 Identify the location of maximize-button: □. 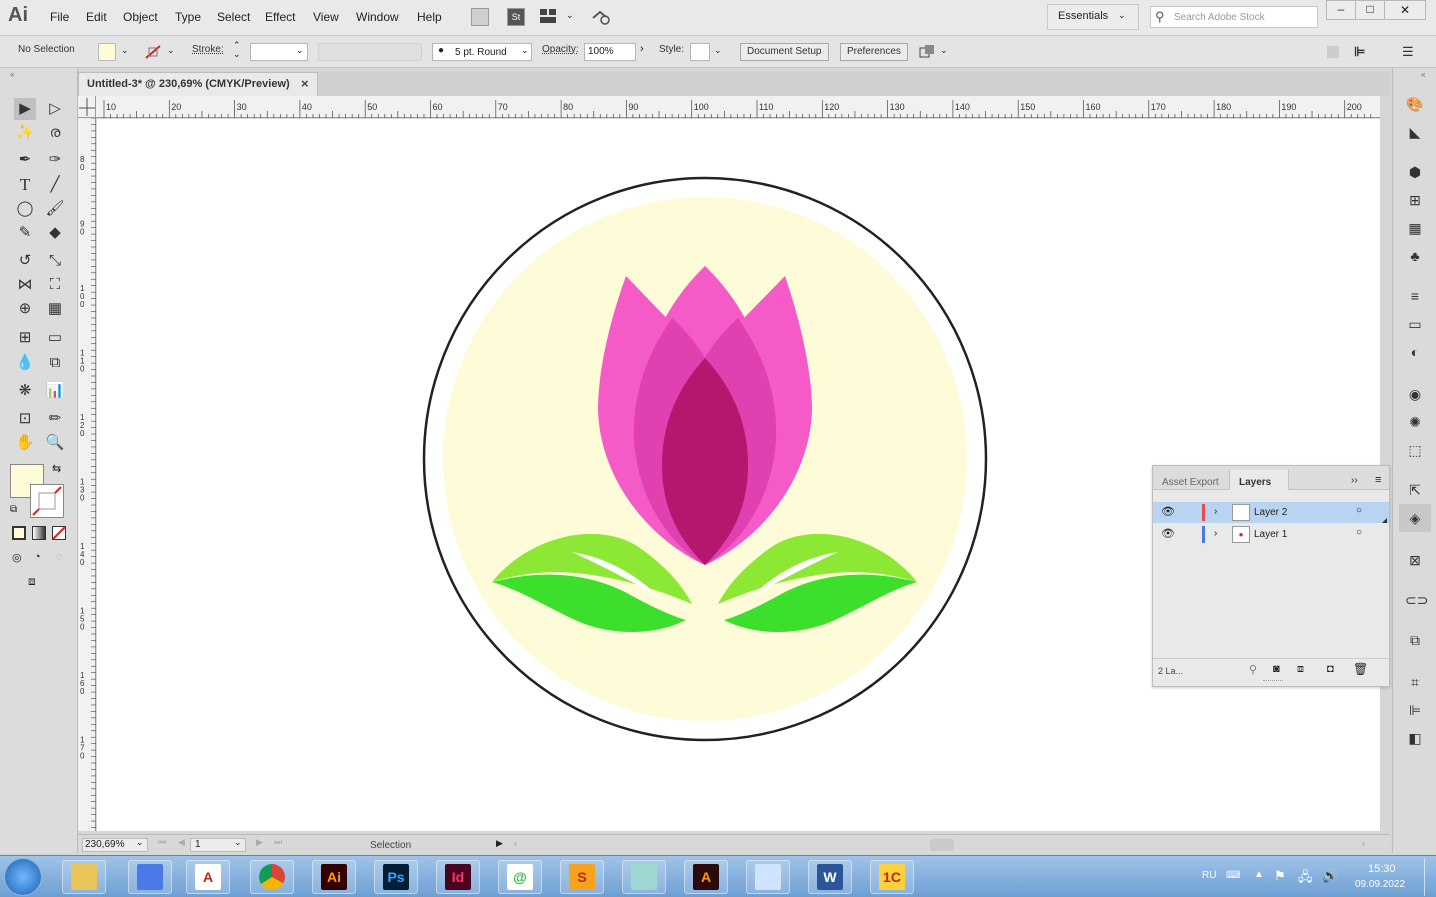
(1370, 10).